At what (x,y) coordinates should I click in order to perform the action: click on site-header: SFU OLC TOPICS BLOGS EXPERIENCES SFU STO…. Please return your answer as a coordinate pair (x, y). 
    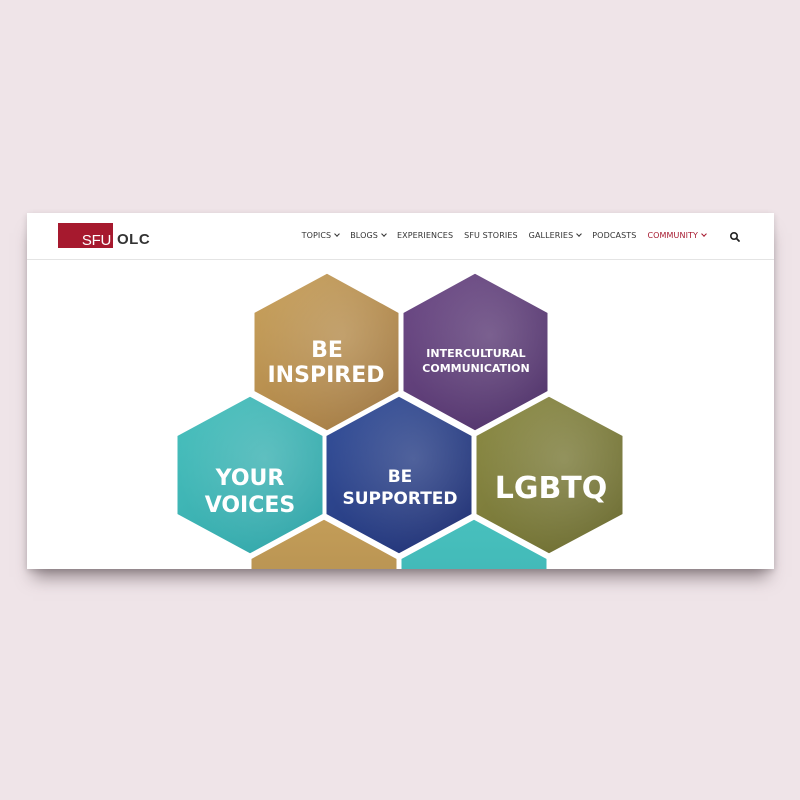
    Looking at the image, I should click on (400, 236).